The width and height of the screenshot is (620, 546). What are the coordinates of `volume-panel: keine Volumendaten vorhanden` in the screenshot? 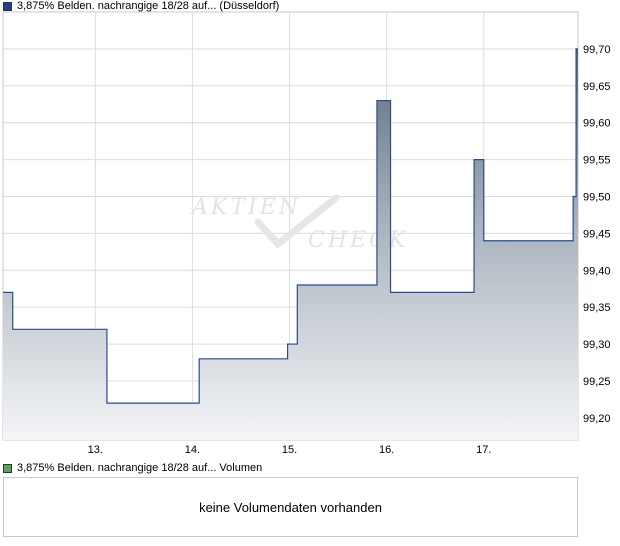 It's located at (290, 507).